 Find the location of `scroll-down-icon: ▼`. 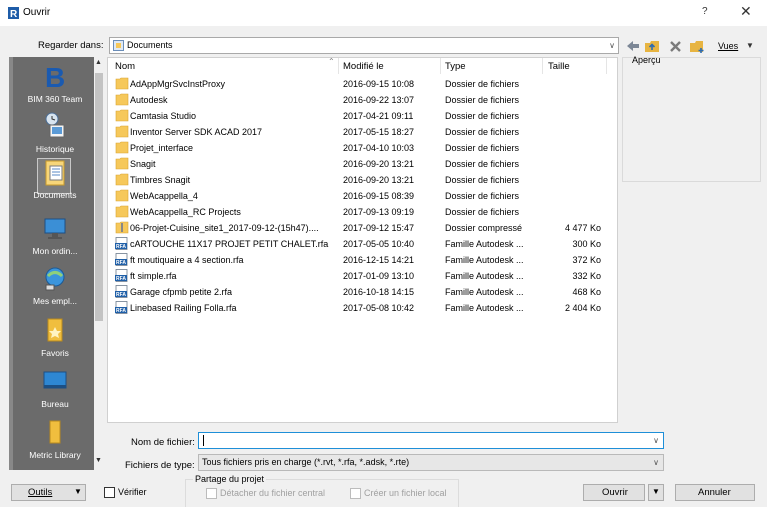

scroll-down-icon: ▼ is located at coordinates (98, 460).